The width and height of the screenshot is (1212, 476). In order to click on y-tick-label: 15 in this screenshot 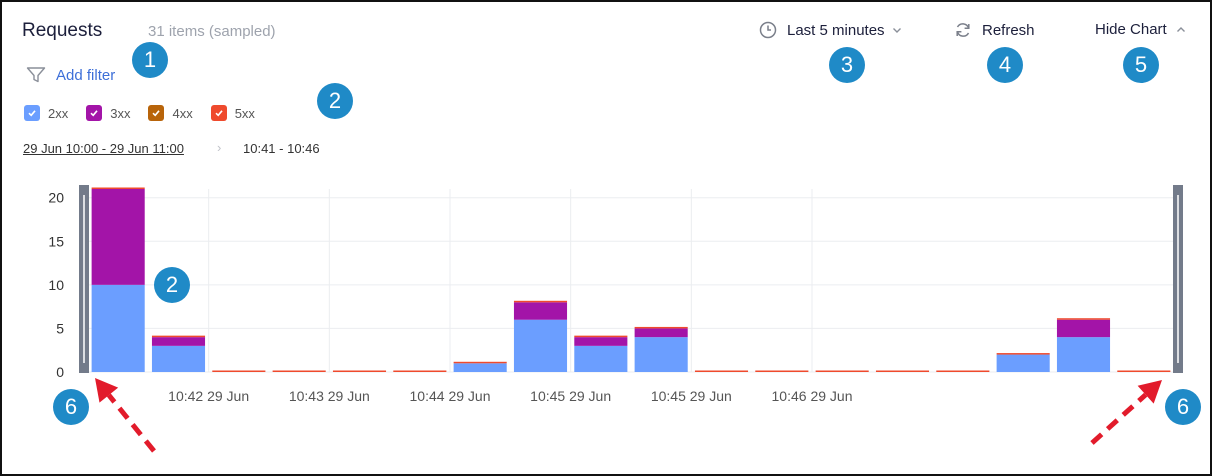, I will do `click(56, 241)`.